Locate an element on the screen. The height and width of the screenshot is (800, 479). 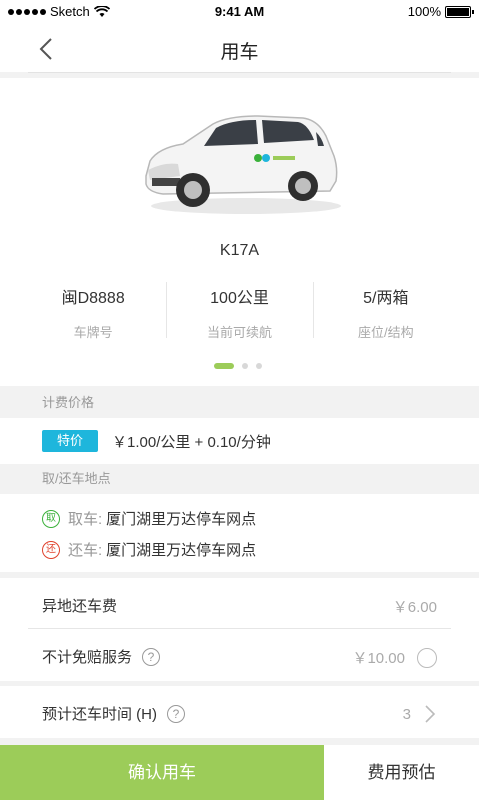
spec-range: 100公里 当前可续航 is located at coordinates (239, 311).